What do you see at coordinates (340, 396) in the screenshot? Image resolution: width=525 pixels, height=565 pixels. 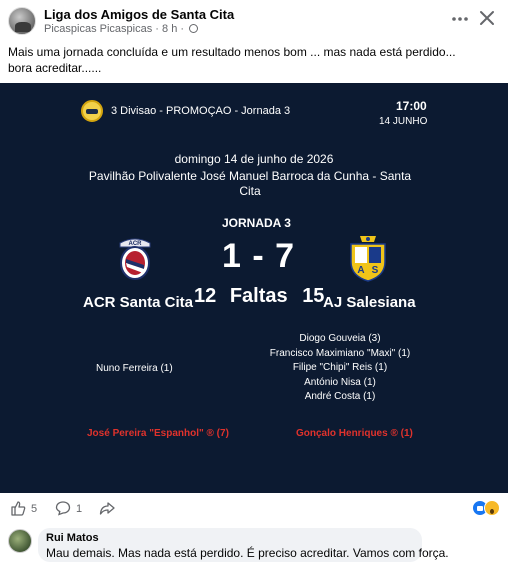 I see `away-scorer: André Costa (1)` at bounding box center [340, 396].